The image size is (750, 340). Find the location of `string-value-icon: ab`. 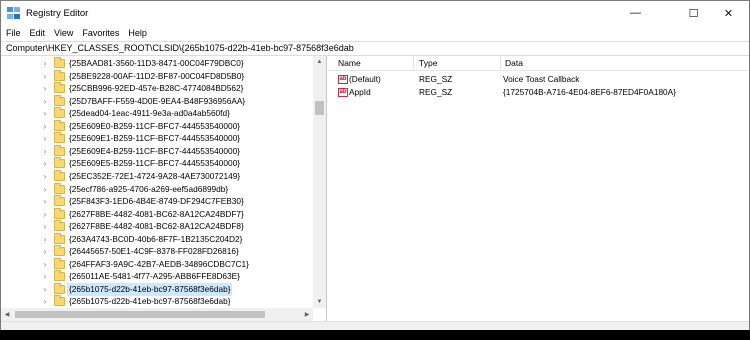

string-value-icon: ab is located at coordinates (343, 79).